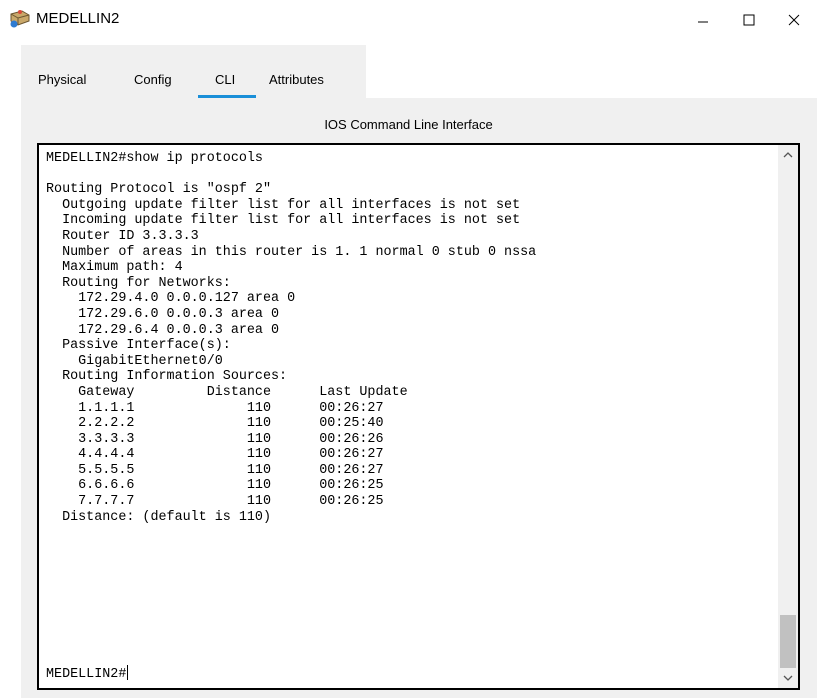  I want to click on section-title: IOS Command Line Interface, so click(408, 124).